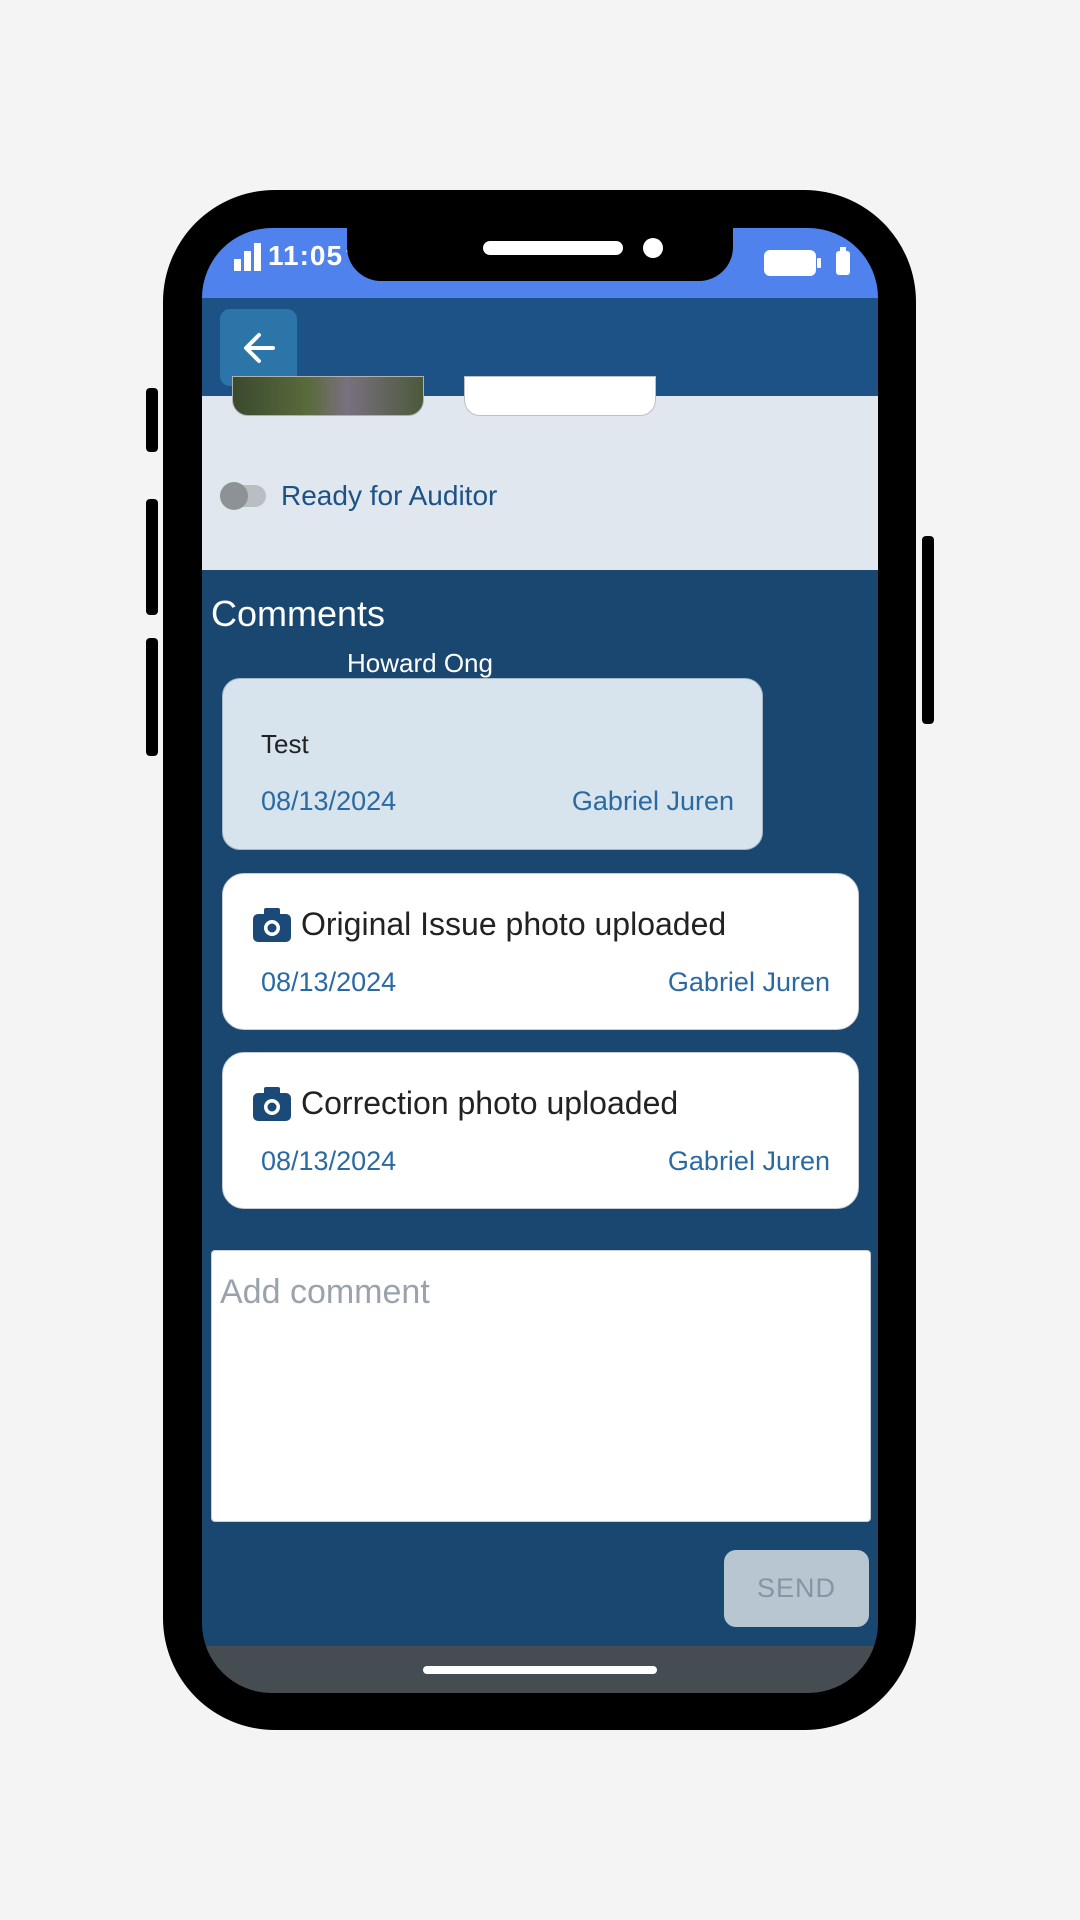 This screenshot has width=1080, height=1920. I want to click on comment-header-author: Howard Ong, so click(420, 663).